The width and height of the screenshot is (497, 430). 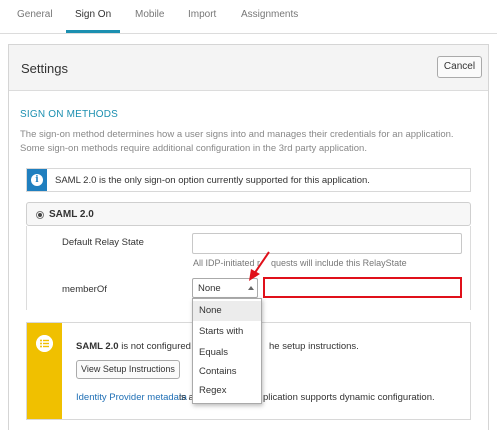 I want to click on dropdown-option-regex: Regex, so click(x=227, y=391).